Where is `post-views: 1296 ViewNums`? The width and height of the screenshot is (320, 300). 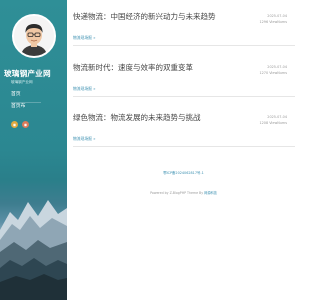
post-views: 1296 ViewNums is located at coordinates (273, 22).